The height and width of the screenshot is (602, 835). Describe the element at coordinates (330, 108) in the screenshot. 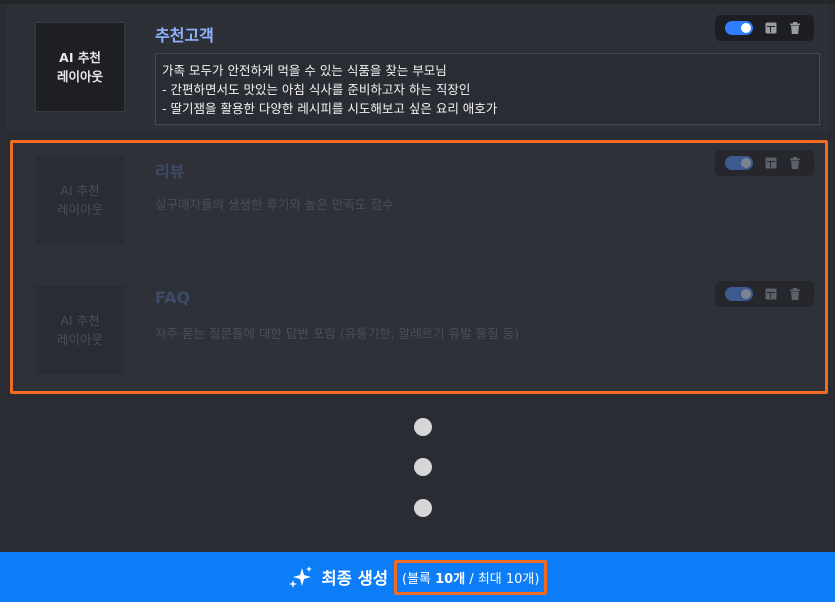

I see `description-line: - 딸기잼을 활용한 다양한 레시피를 시도해보고 싶은 요리 애호가` at that location.